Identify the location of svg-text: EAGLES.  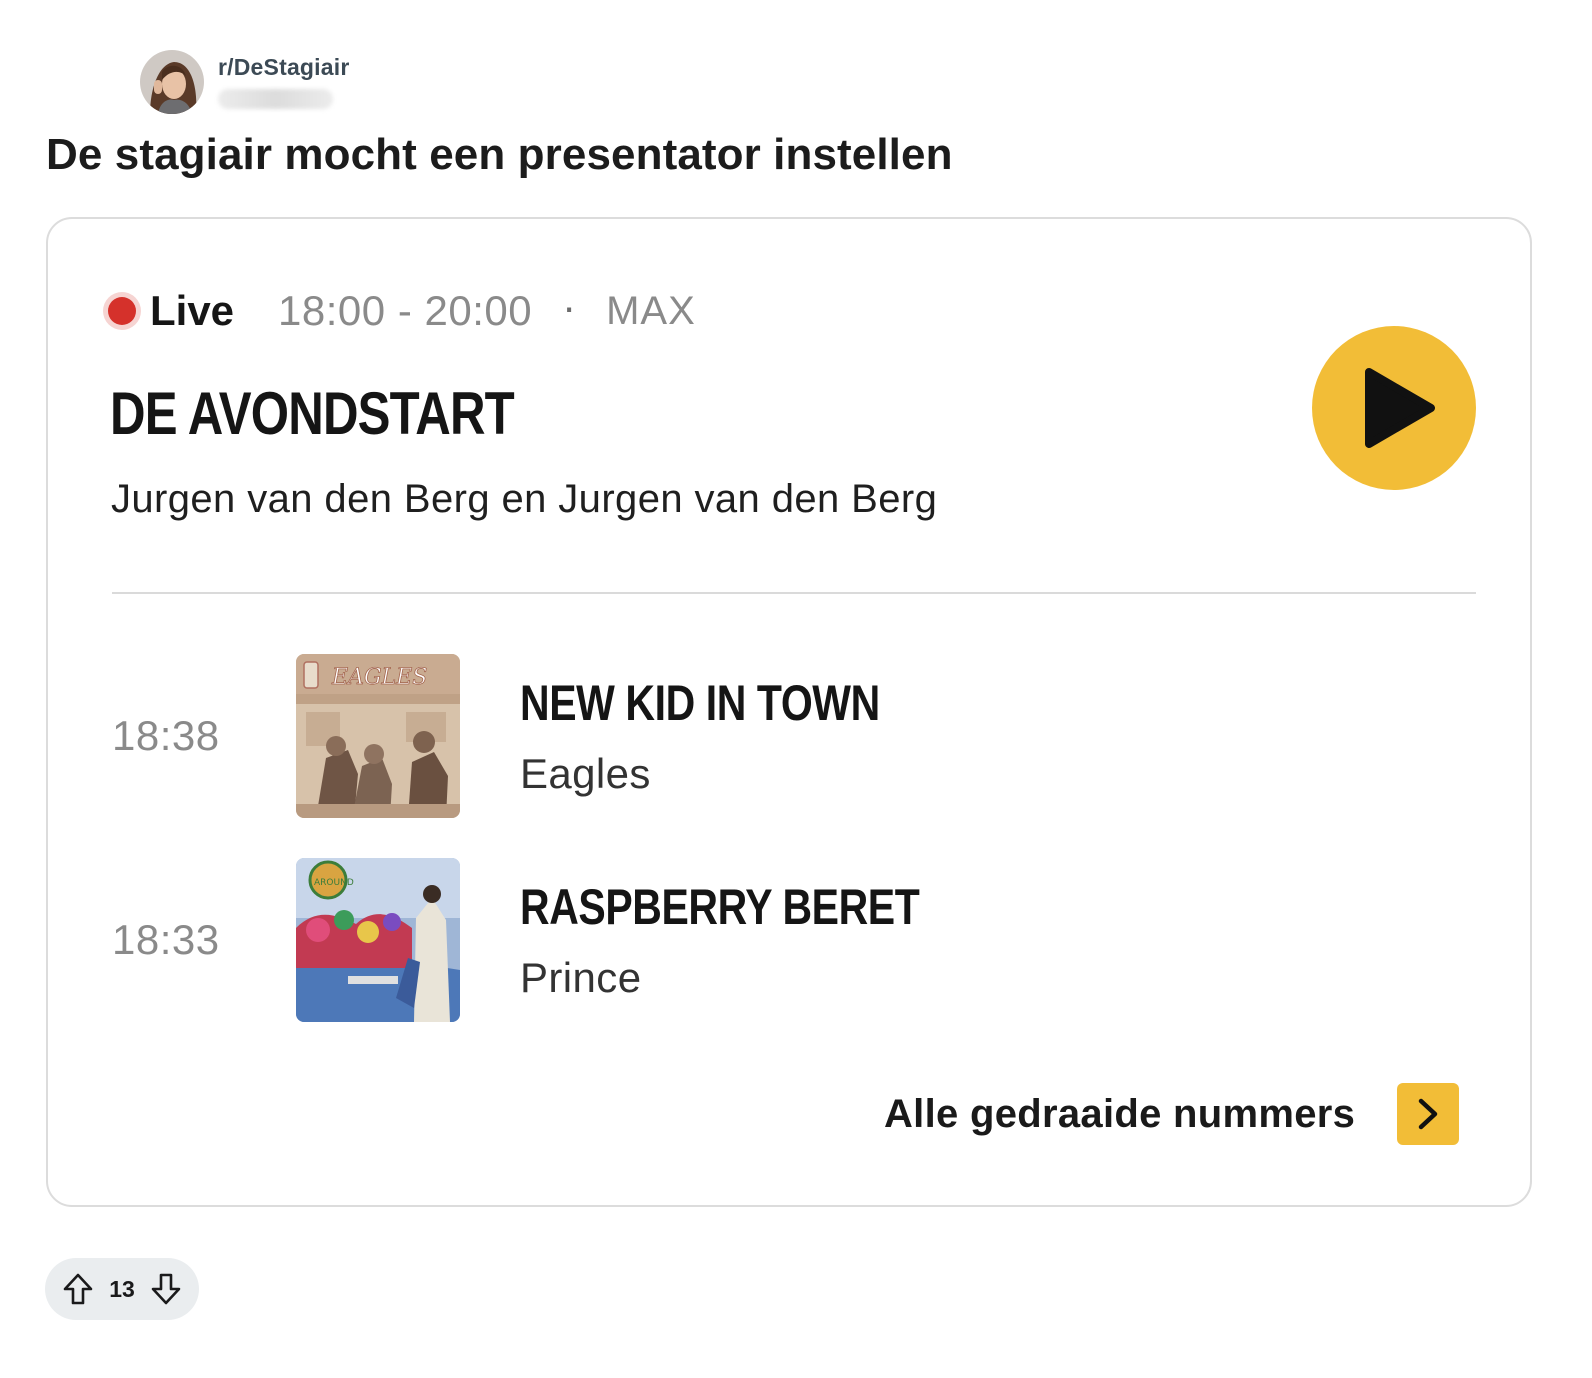
(379, 677).